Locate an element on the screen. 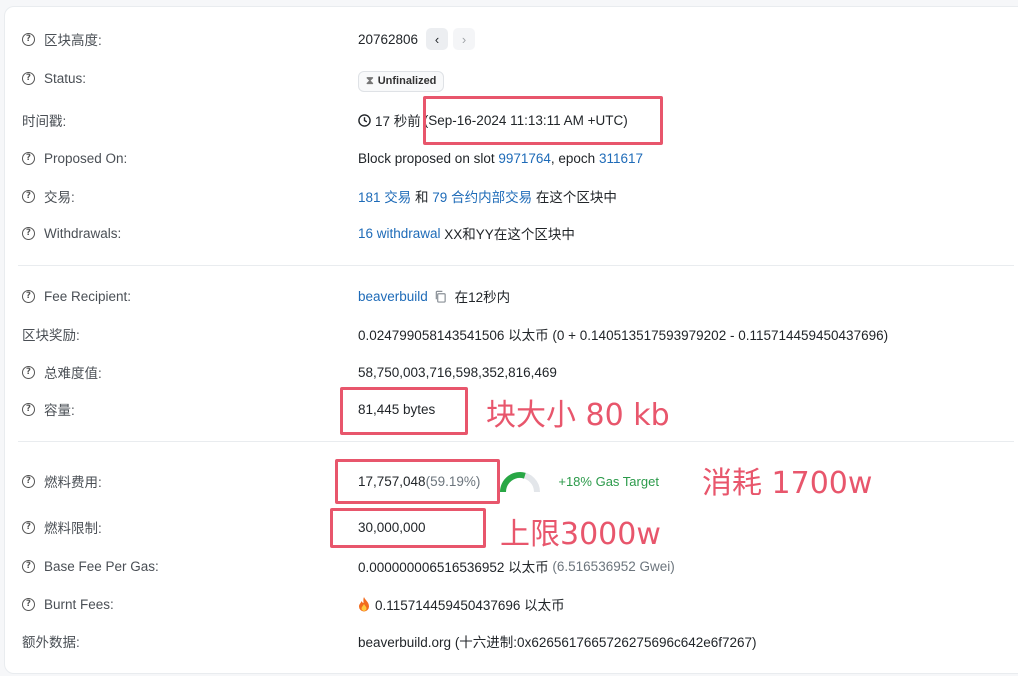  gas-gauge is located at coordinates (520, 482).